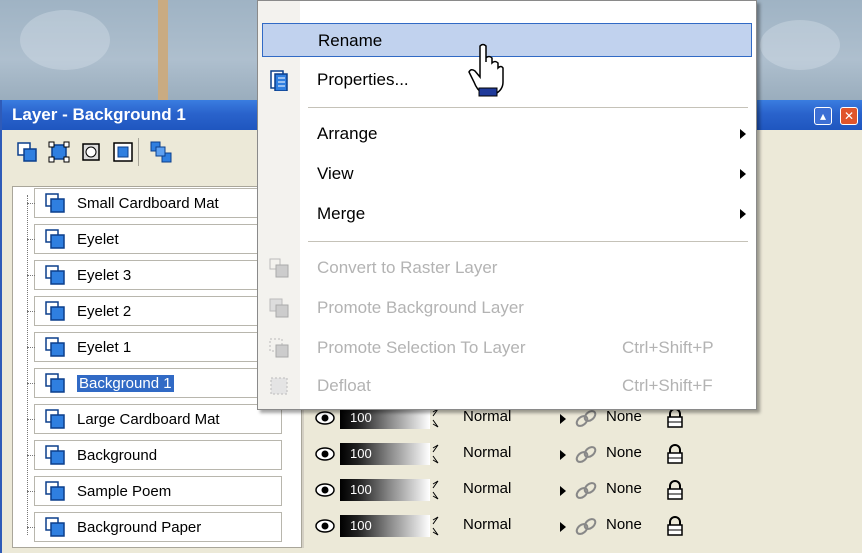  What do you see at coordinates (507, 214) in the screenshot?
I see `menu-item-merge: Merge` at bounding box center [507, 214].